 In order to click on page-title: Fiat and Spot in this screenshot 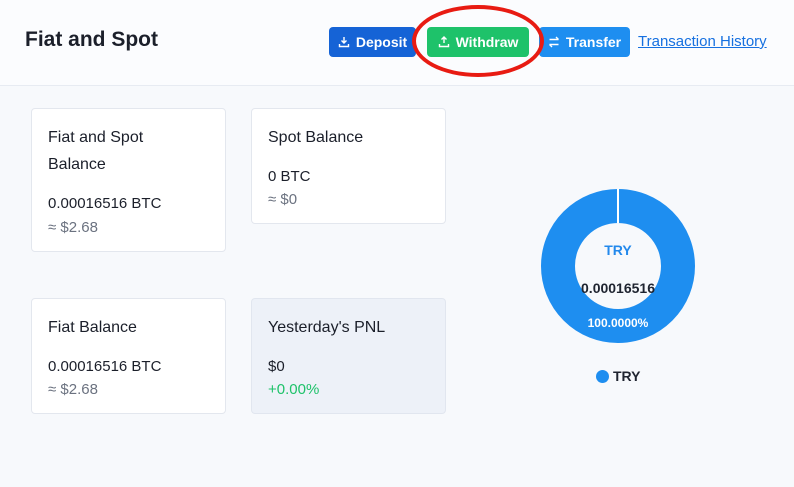, I will do `click(91, 39)`.